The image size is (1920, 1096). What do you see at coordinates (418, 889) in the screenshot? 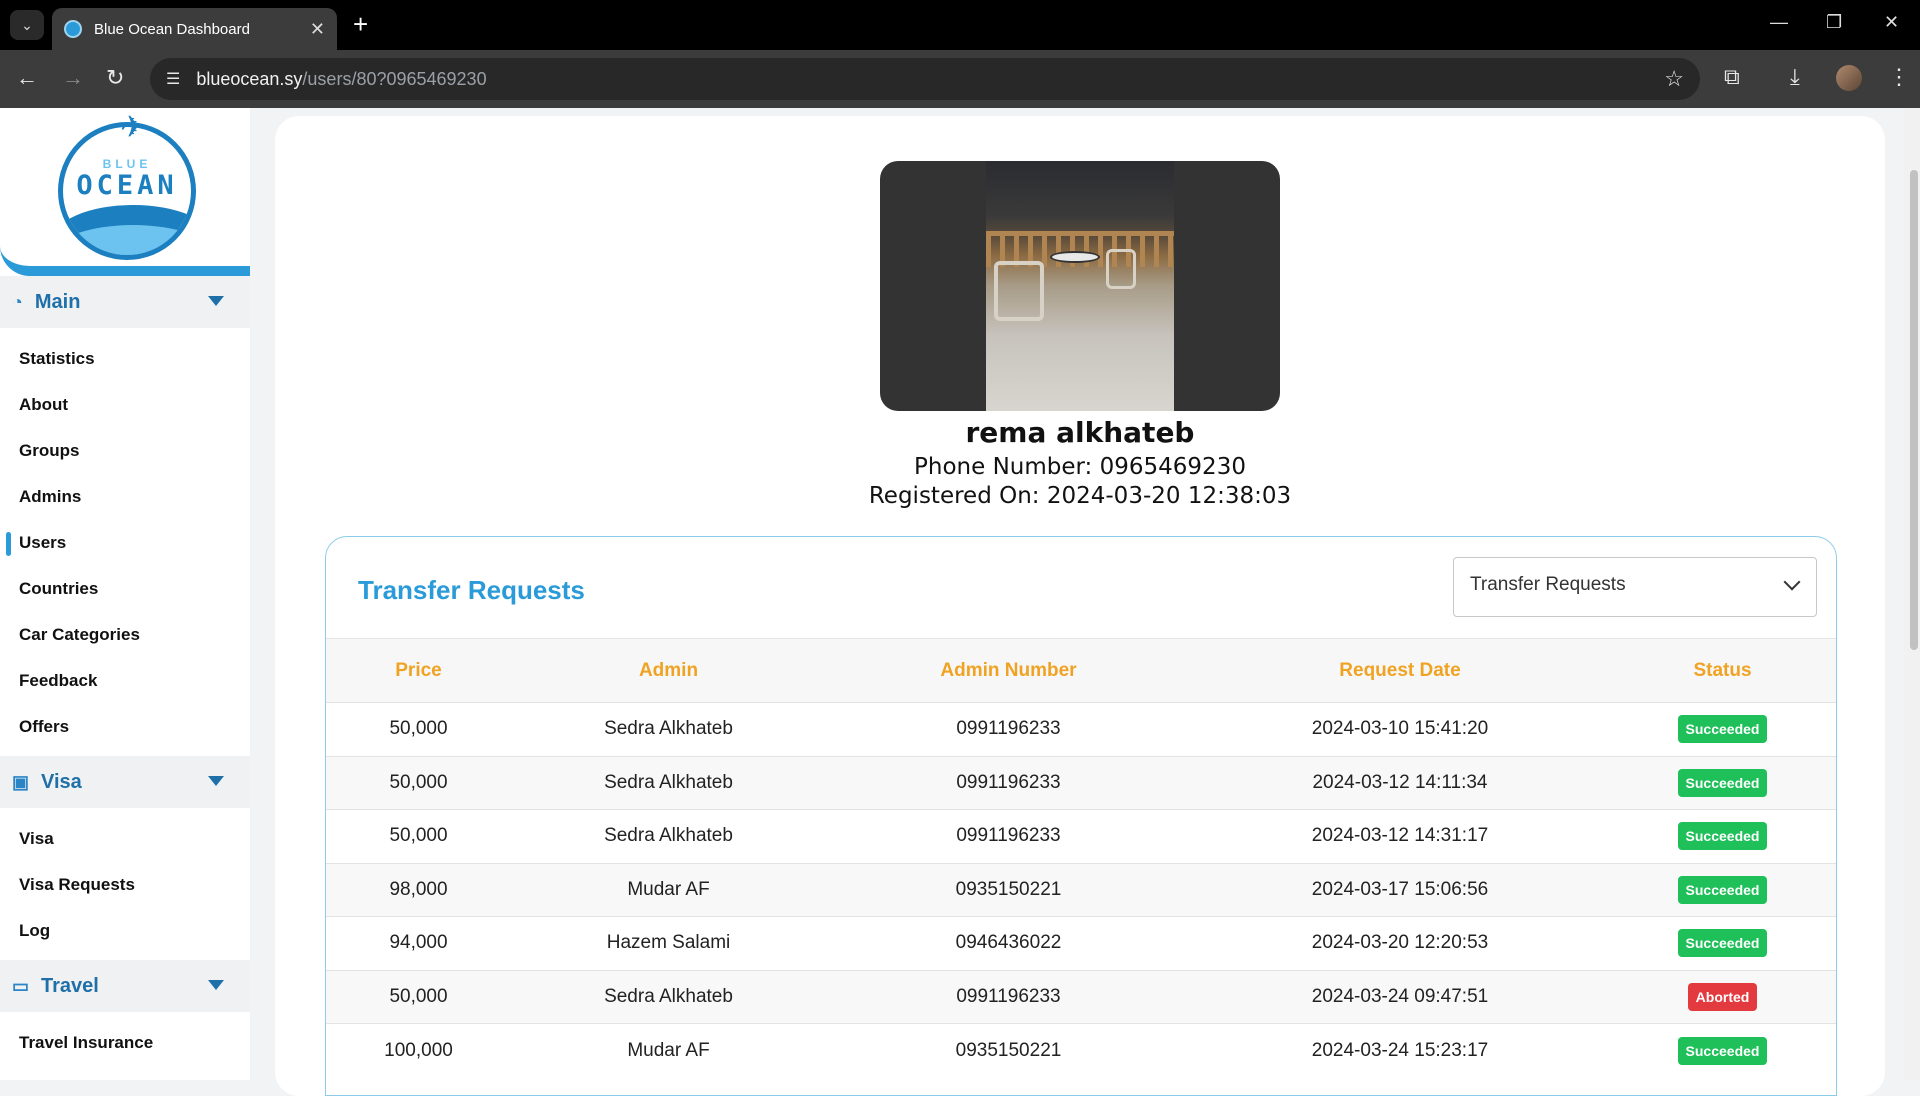
I see `cell-price: 98,000` at bounding box center [418, 889].